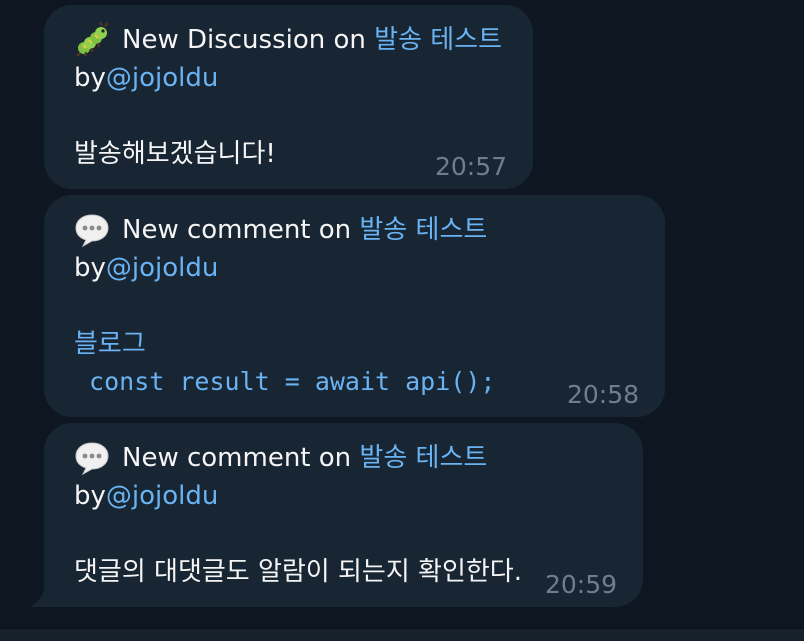 The height and width of the screenshot is (641, 804). I want to click on message-body: 댓글의 대댓글도 알람이 되는지 확인한다., so click(298, 572).